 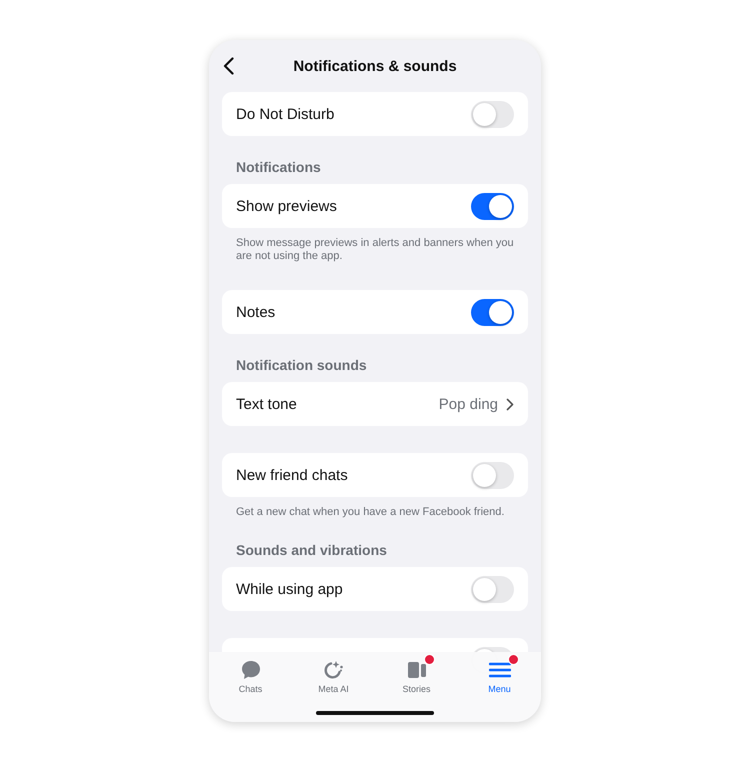 What do you see at coordinates (375, 66) in the screenshot?
I see `screen-title: Notifications & sounds` at bounding box center [375, 66].